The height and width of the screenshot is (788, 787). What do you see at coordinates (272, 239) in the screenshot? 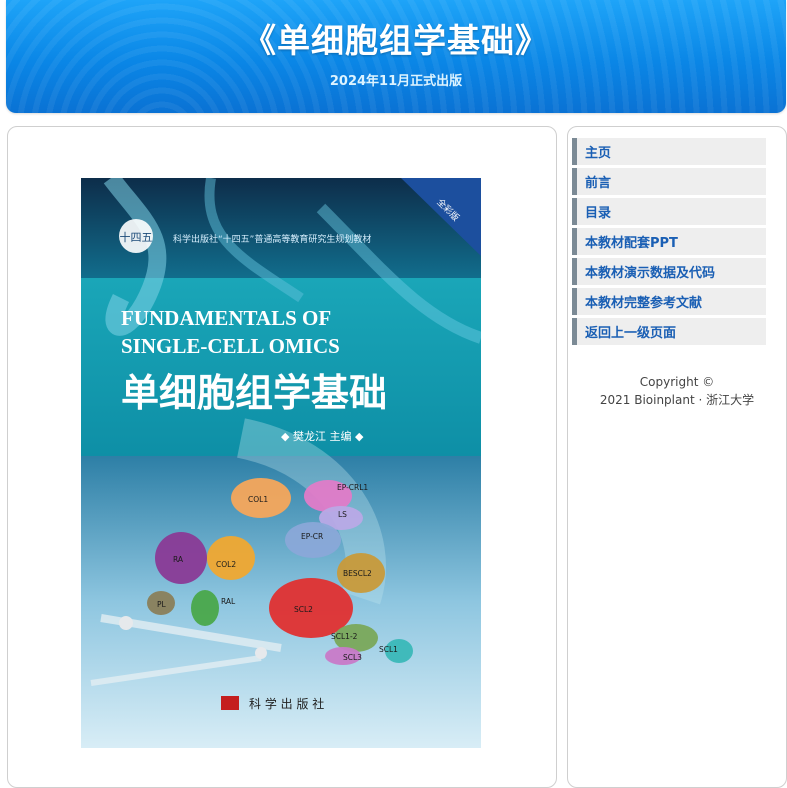
I see `cover-publisher-line: 科学出版社“十四五”普通高等教育研究生规划教材` at bounding box center [272, 239].